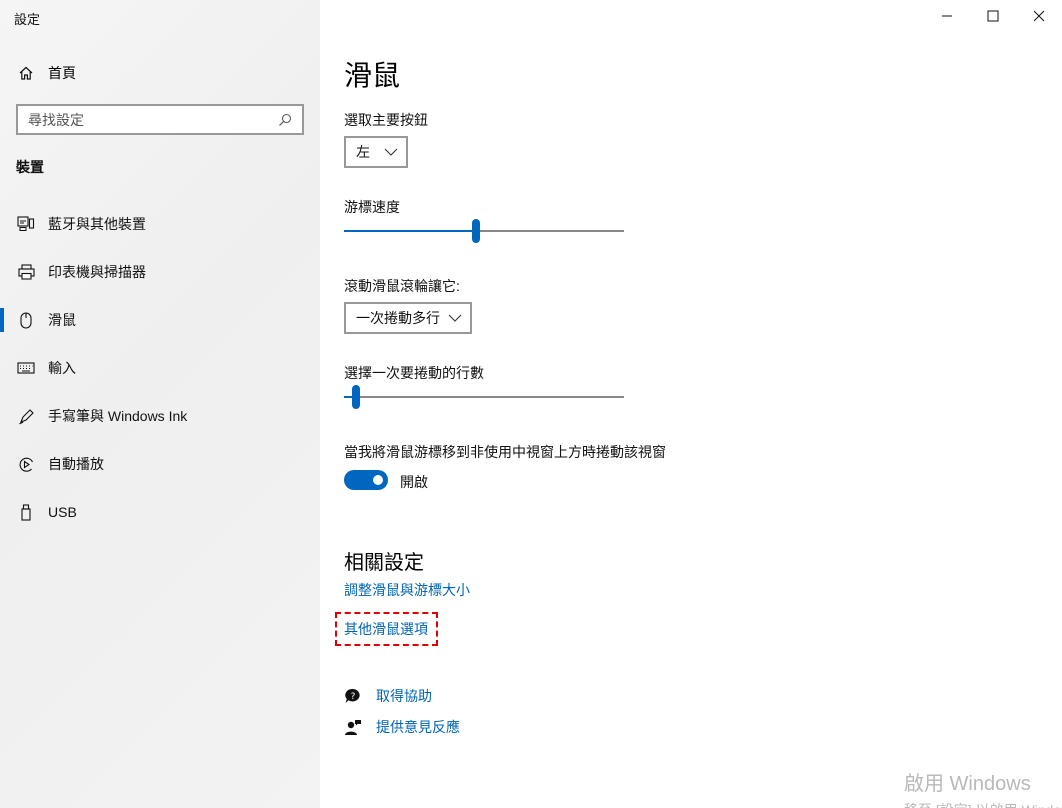 The image size is (1062, 808). I want to click on bluetooth-devices-icon, so click(26, 224).